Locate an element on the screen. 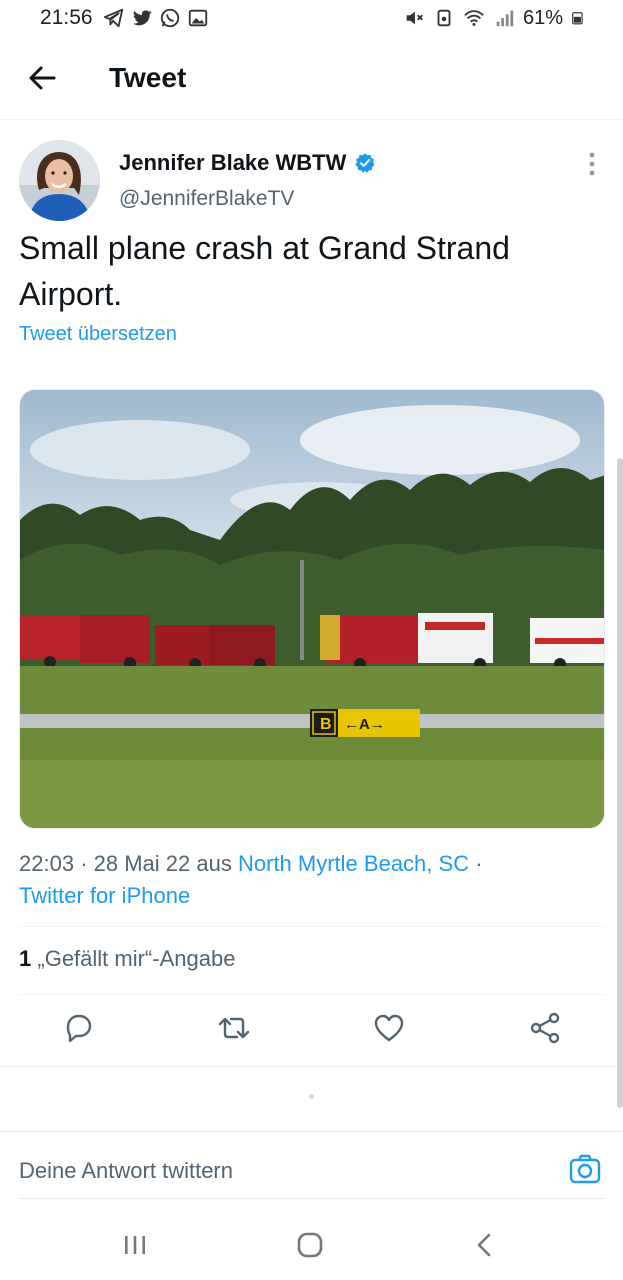  telegram-icon is located at coordinates (113, 18).